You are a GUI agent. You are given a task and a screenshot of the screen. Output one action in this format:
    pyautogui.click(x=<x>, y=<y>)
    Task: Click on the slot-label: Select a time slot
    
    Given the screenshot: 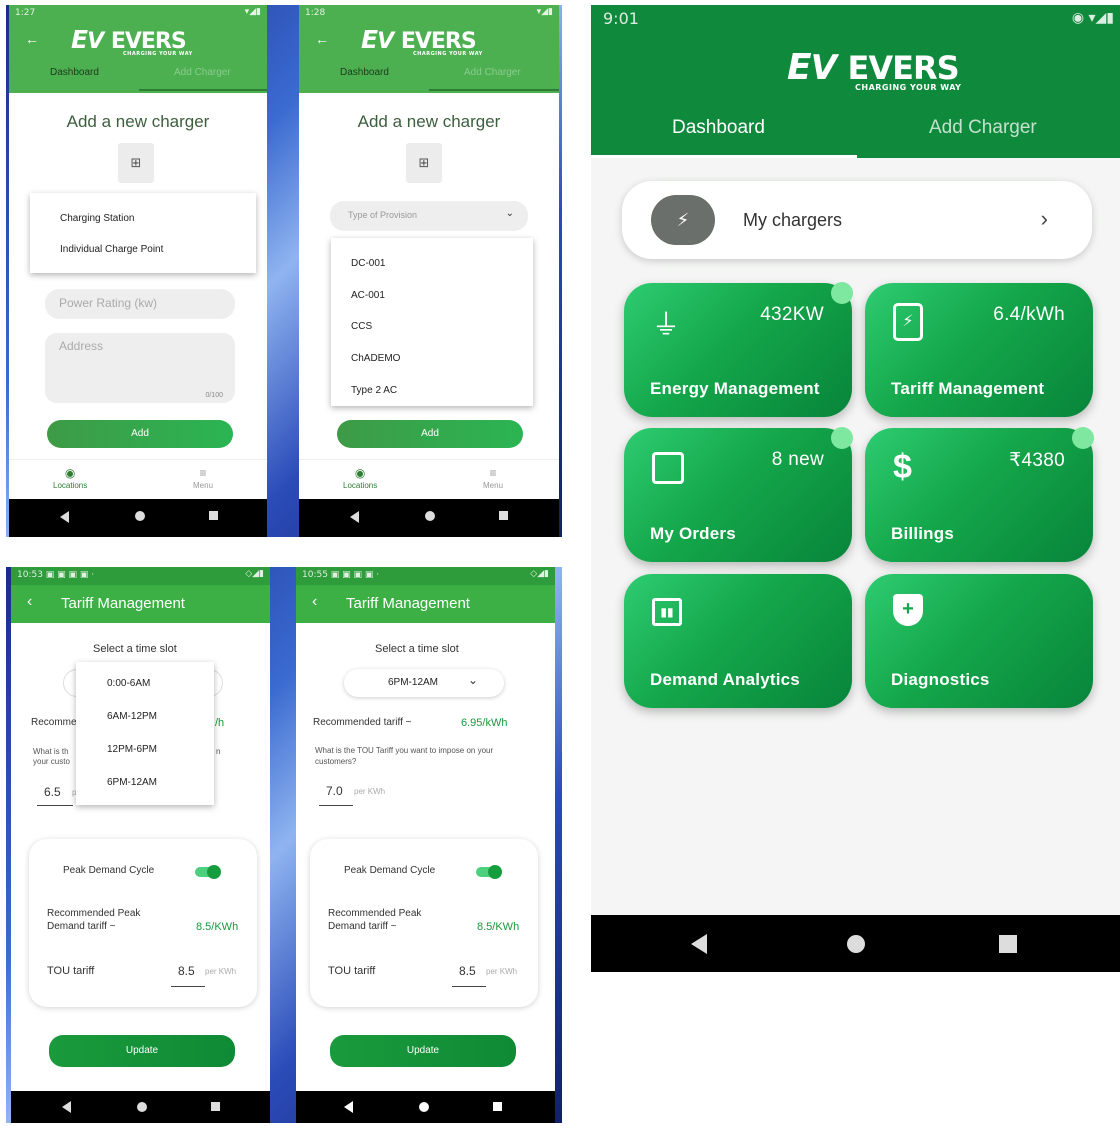 What is the action you would take?
    pyautogui.click(x=417, y=649)
    